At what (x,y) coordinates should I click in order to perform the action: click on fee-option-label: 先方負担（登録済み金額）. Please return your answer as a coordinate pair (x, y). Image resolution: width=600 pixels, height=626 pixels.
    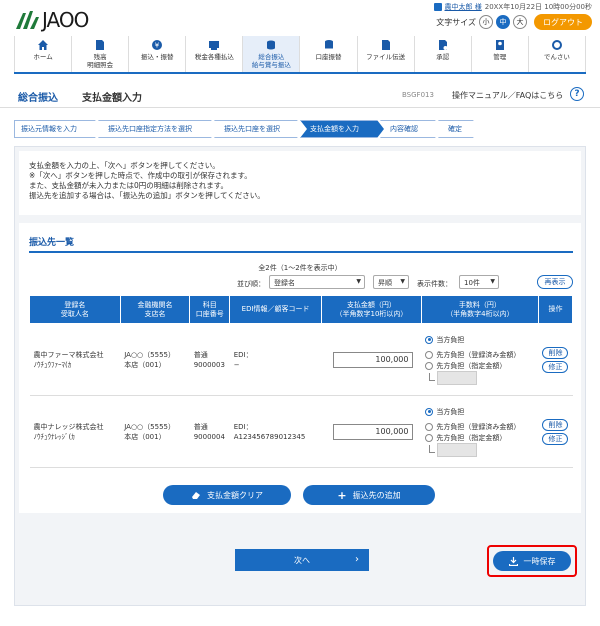
    Looking at the image, I should click on (478, 354).